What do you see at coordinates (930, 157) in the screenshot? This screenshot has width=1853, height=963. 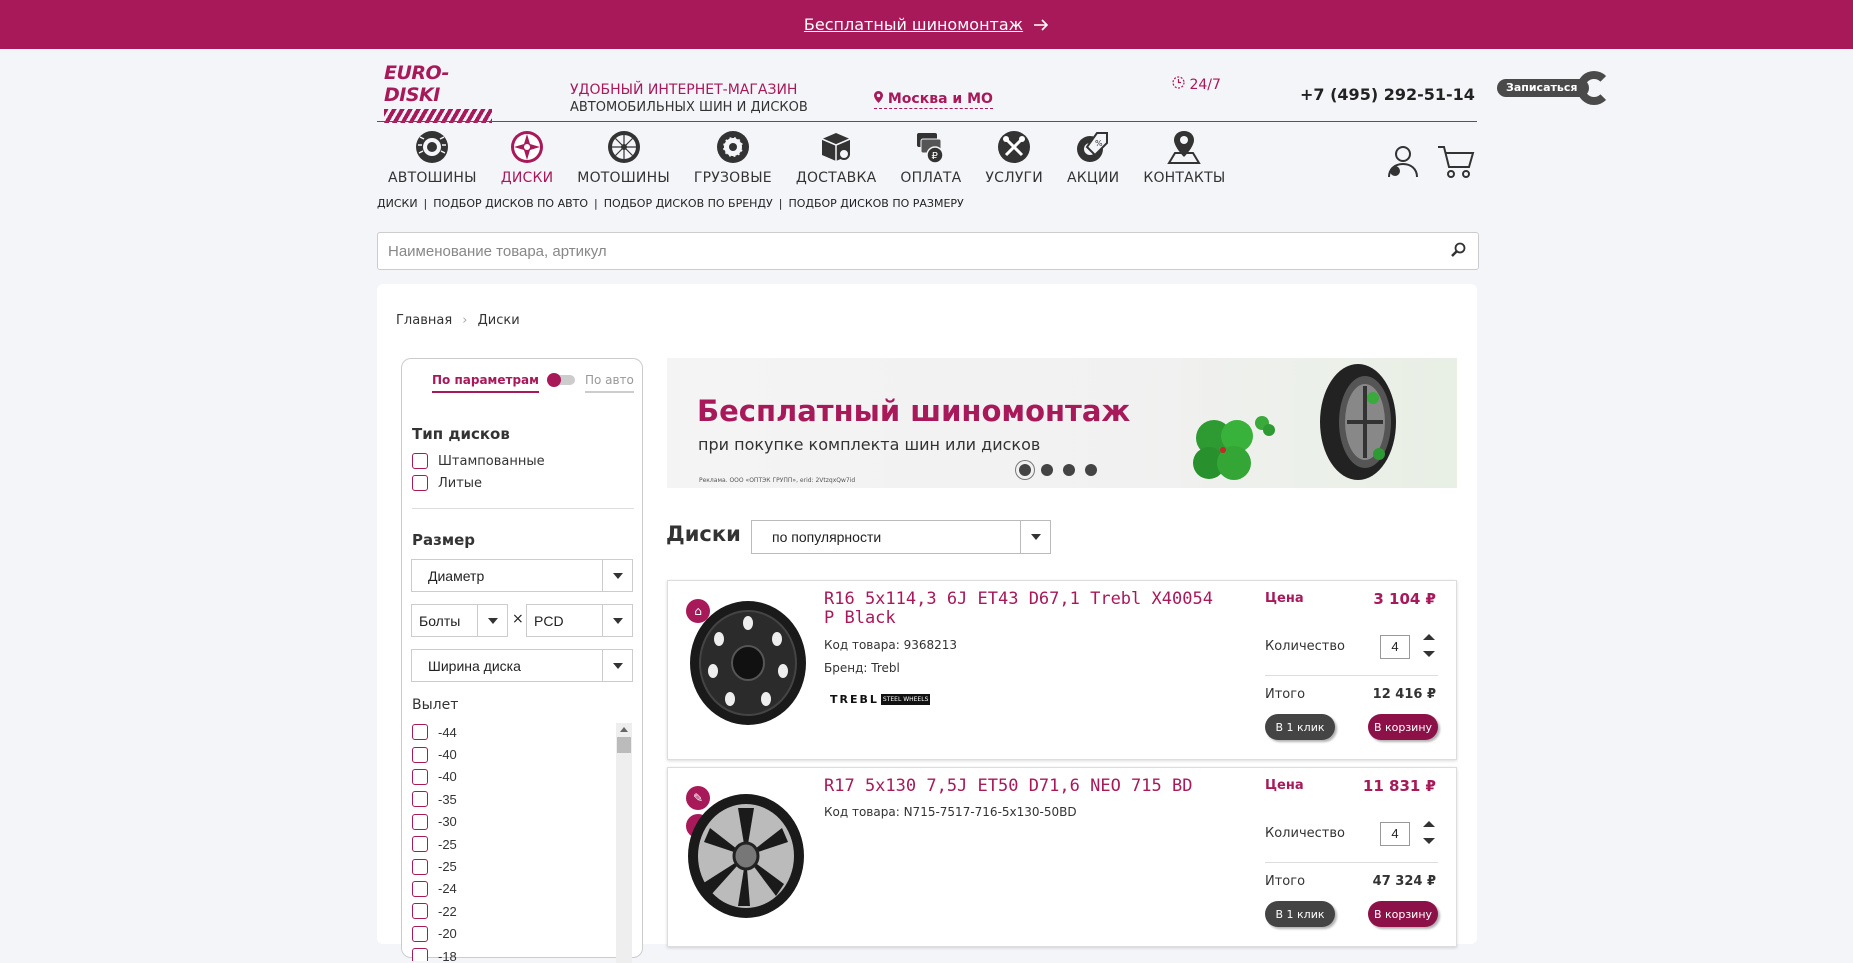 I see `nav-item-payment: ₽ ОПЛАТА` at bounding box center [930, 157].